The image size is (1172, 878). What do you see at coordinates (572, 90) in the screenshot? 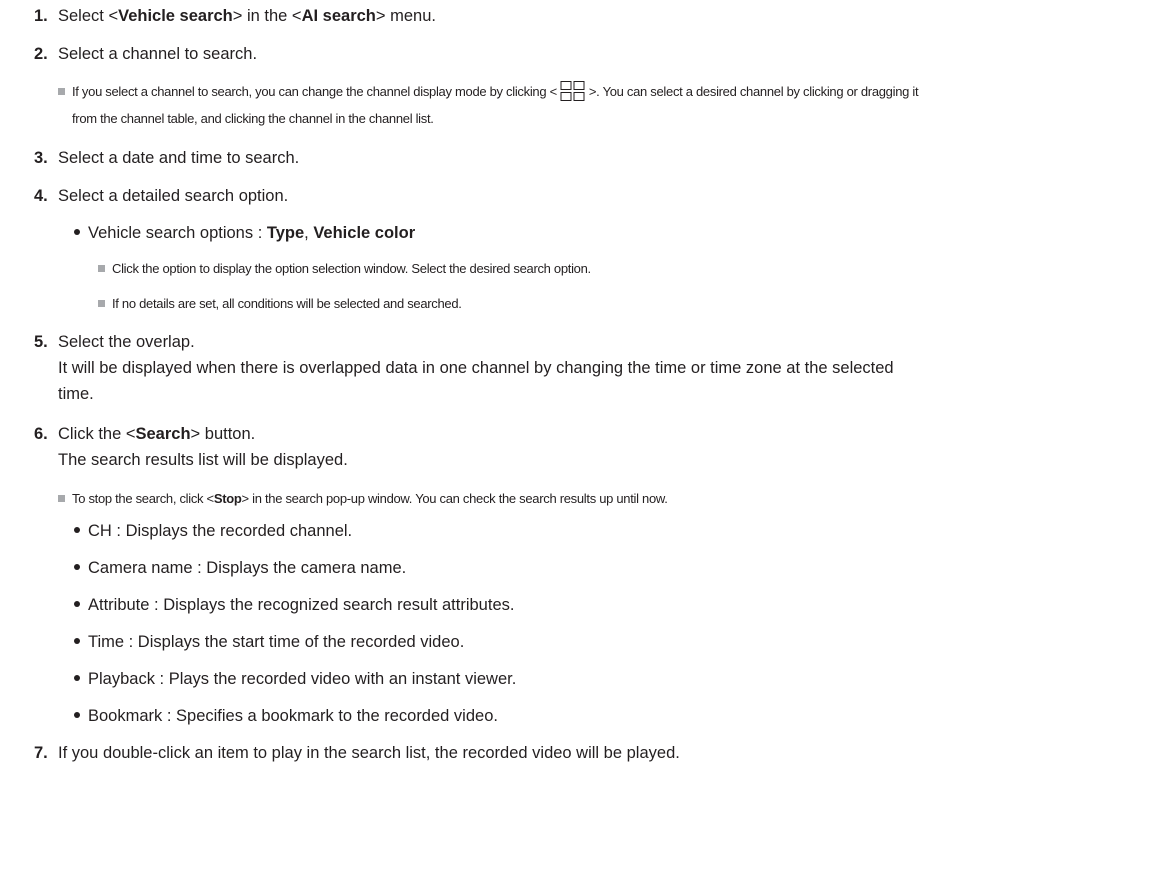
I see `channel-grid-icon` at bounding box center [572, 90].